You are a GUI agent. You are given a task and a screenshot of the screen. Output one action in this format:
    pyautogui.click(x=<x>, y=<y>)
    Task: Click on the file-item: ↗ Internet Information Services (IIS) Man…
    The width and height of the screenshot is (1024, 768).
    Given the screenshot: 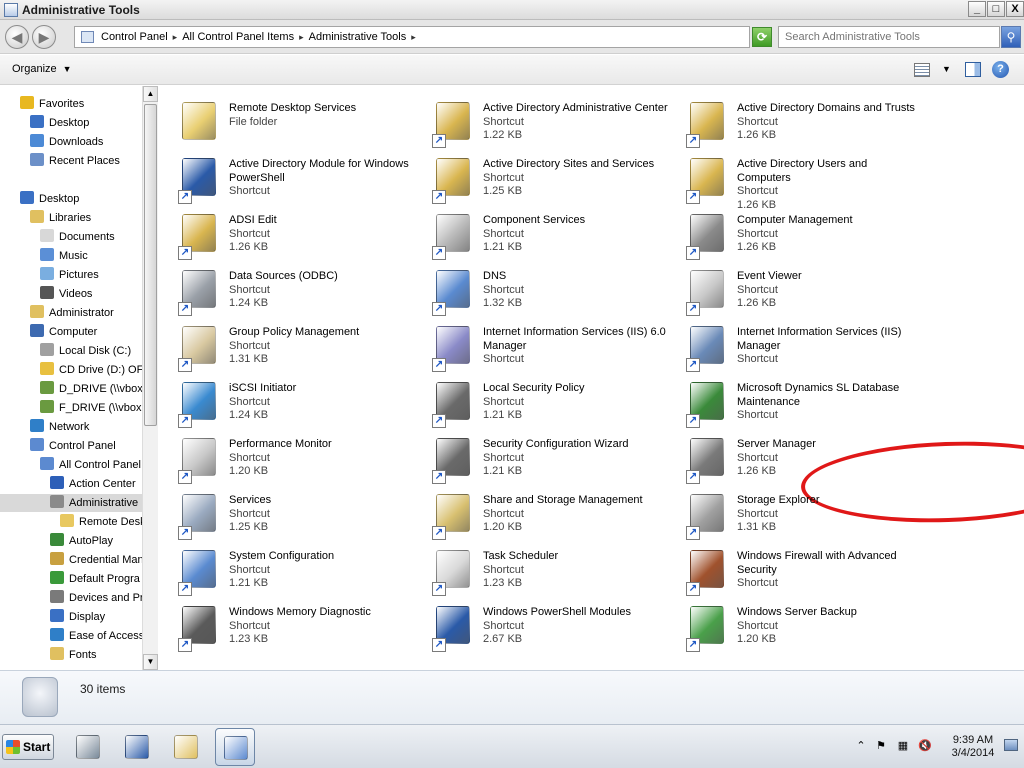 What is the action you would take?
    pyautogui.click(x=795, y=344)
    